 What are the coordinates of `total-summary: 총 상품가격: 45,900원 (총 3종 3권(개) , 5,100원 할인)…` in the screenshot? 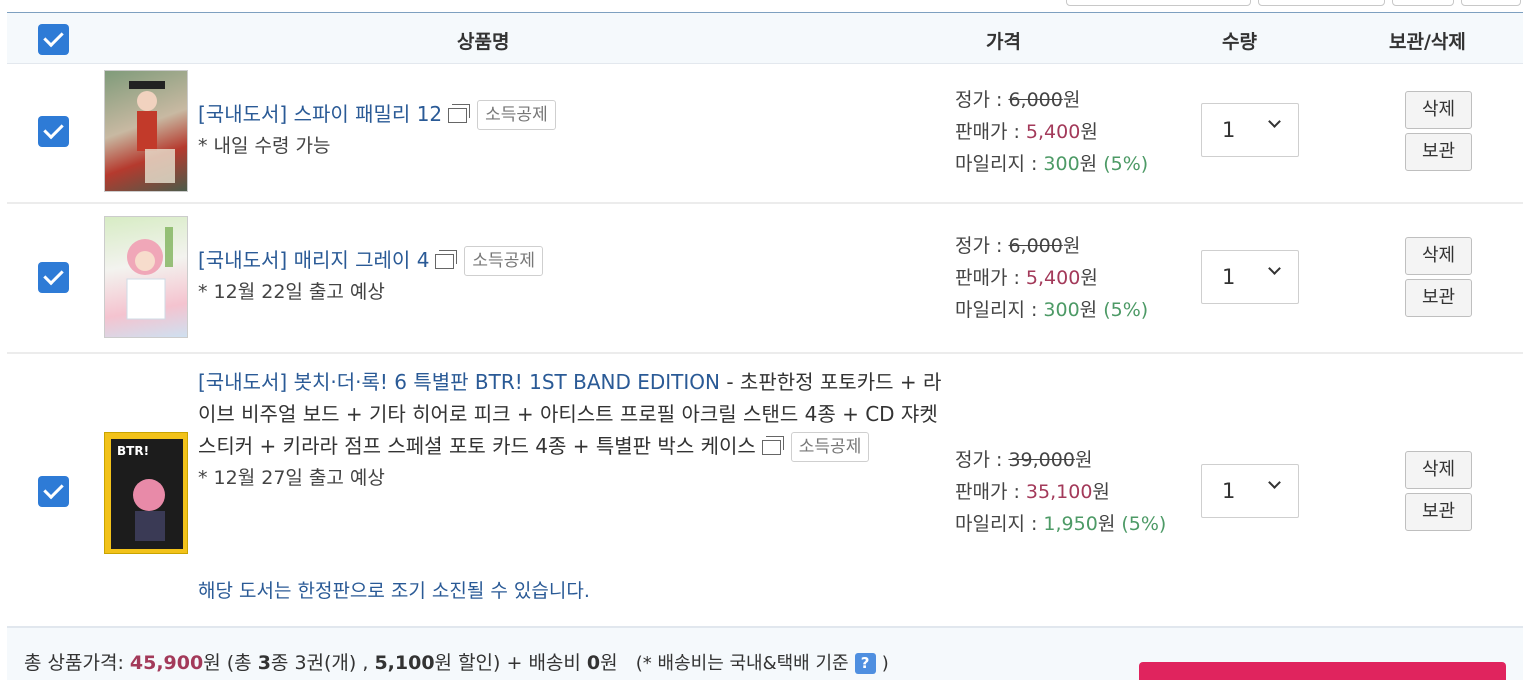 It's located at (456, 661).